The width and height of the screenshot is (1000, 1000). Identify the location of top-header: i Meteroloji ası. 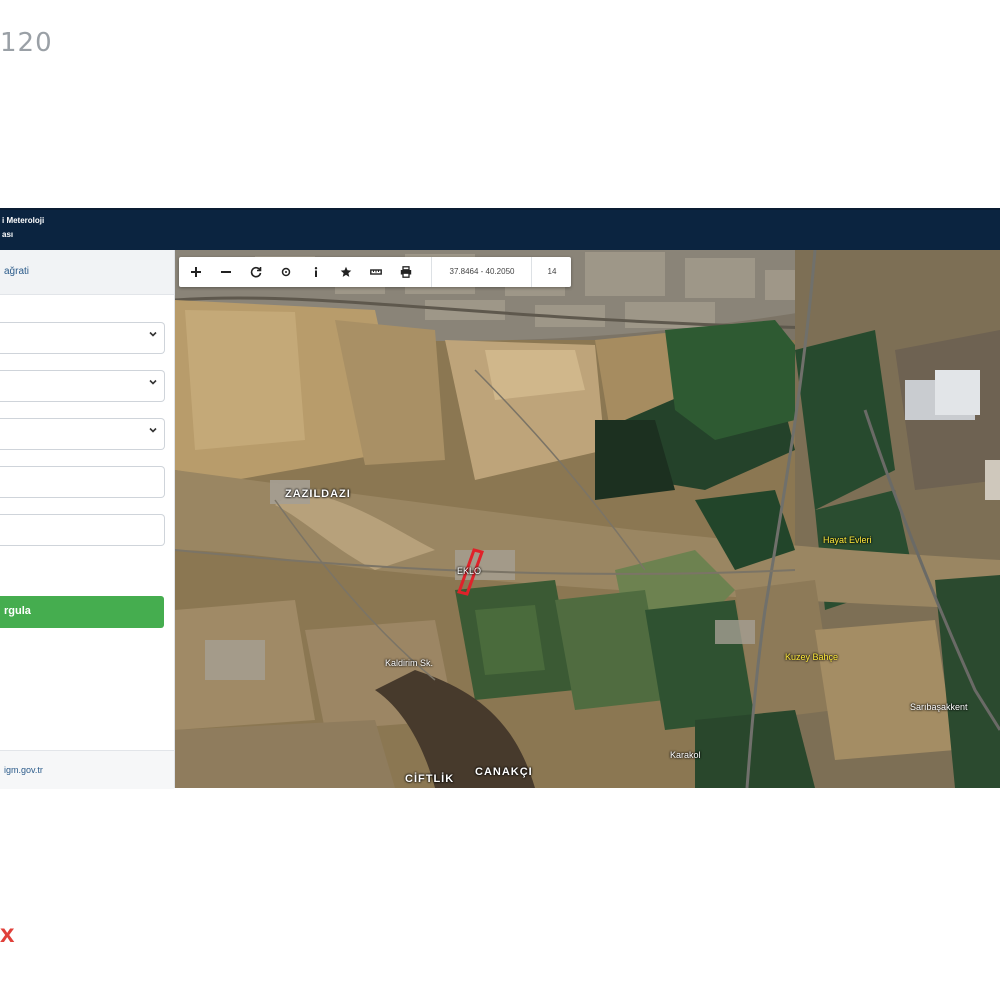
(500, 229).